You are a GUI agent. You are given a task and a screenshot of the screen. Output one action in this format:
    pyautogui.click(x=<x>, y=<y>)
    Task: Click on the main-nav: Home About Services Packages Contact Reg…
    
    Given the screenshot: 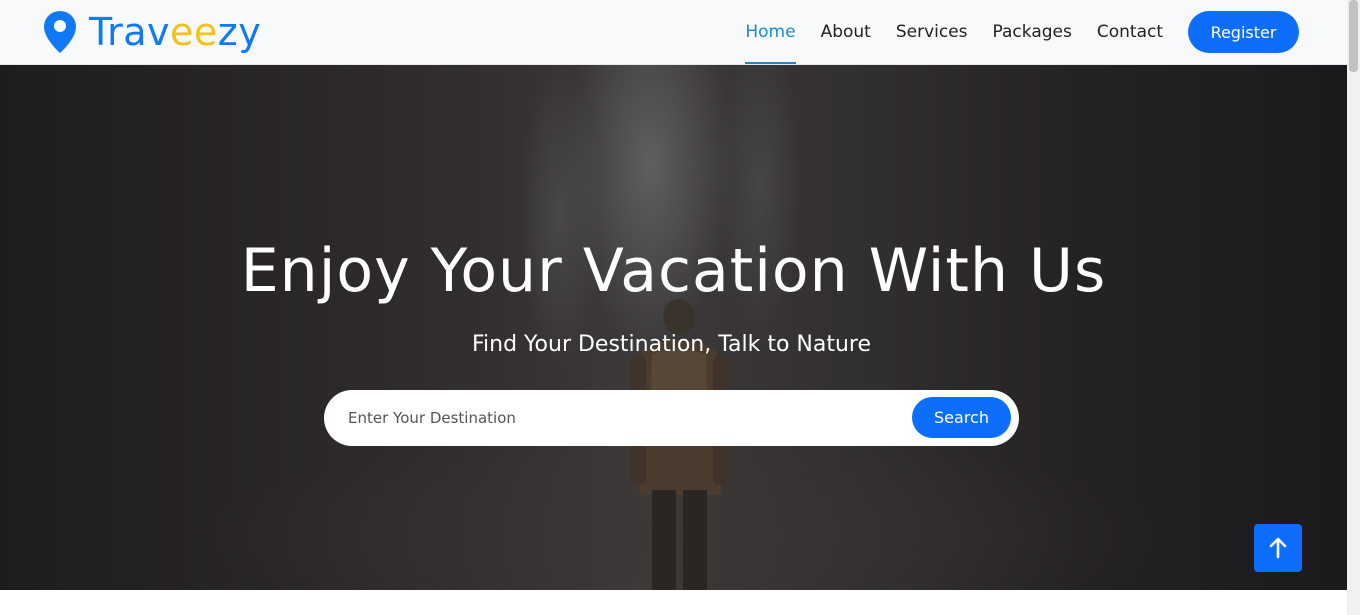 What is the action you would take?
    pyautogui.click(x=1046, y=32)
    